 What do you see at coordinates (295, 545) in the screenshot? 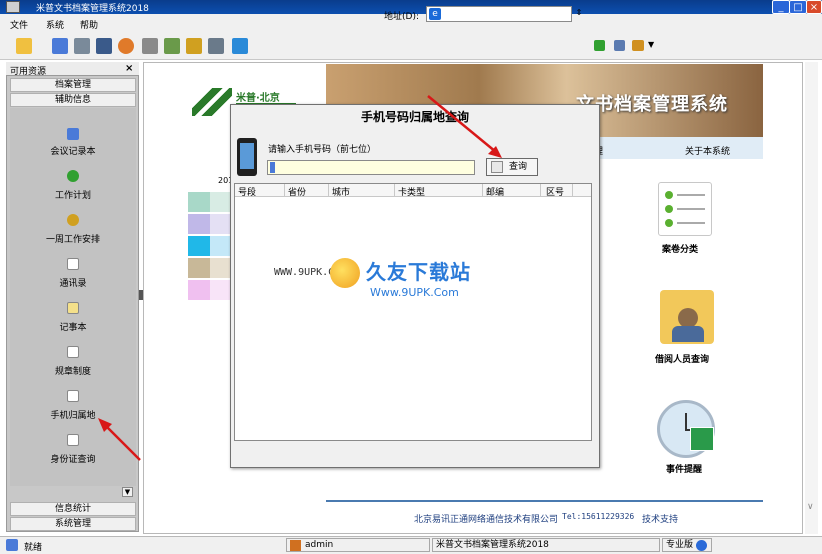
I see `user-status-icon` at bounding box center [295, 545].